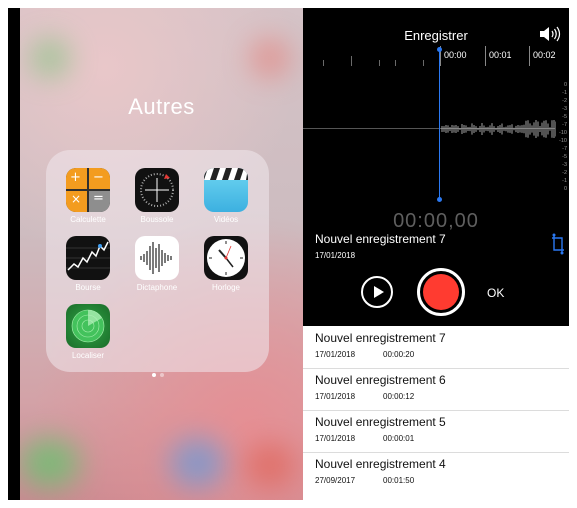 The width and height of the screenshot is (577, 508). What do you see at coordinates (500, 55) in the screenshot?
I see `ruler-time: 00:01` at bounding box center [500, 55].